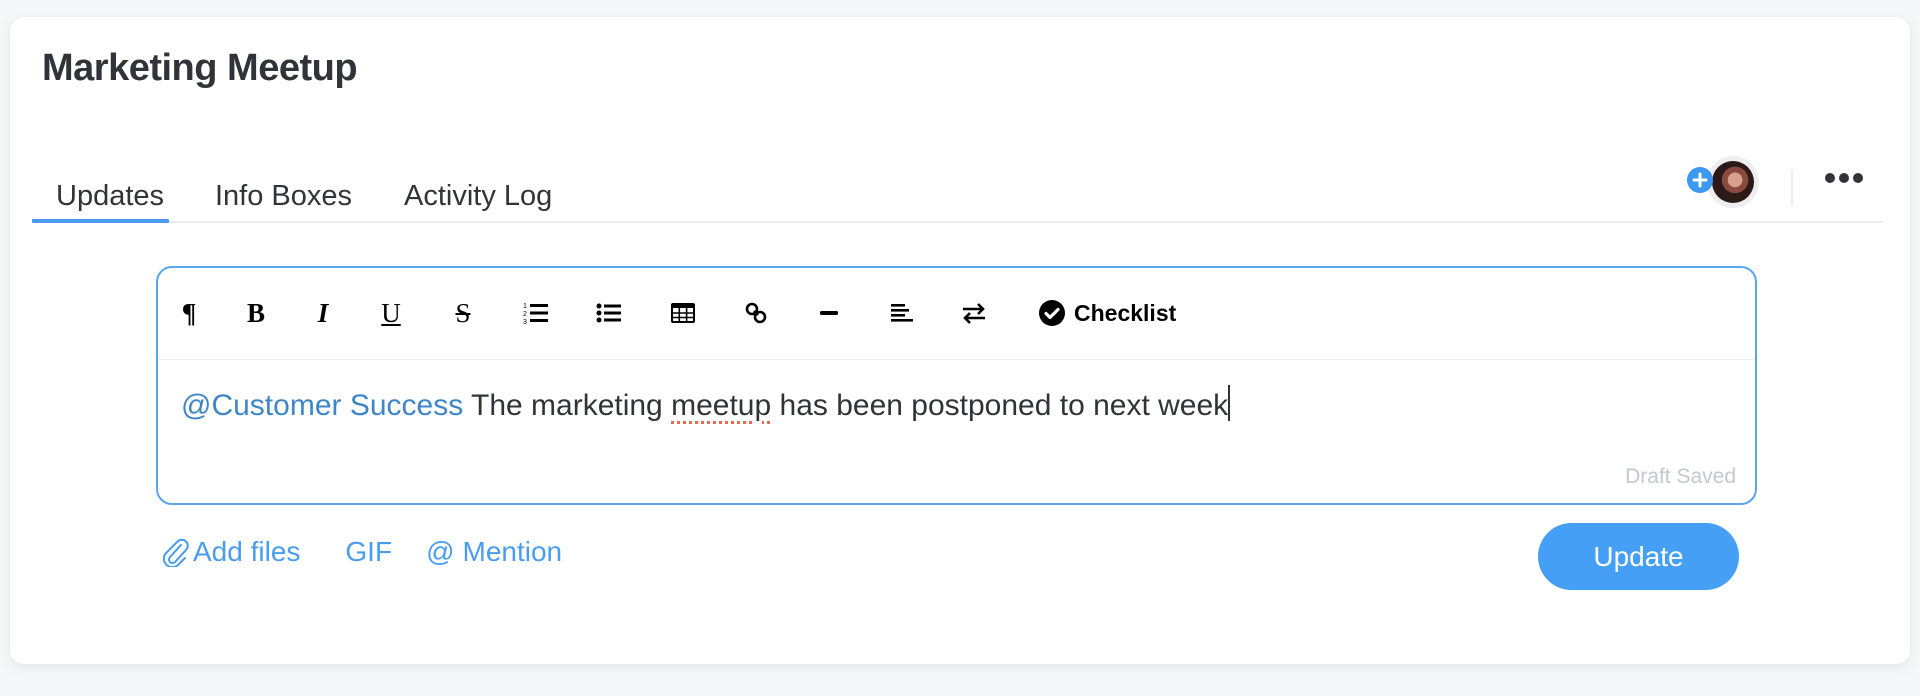  I want to click on user-avatar-icon, so click(1733, 182).